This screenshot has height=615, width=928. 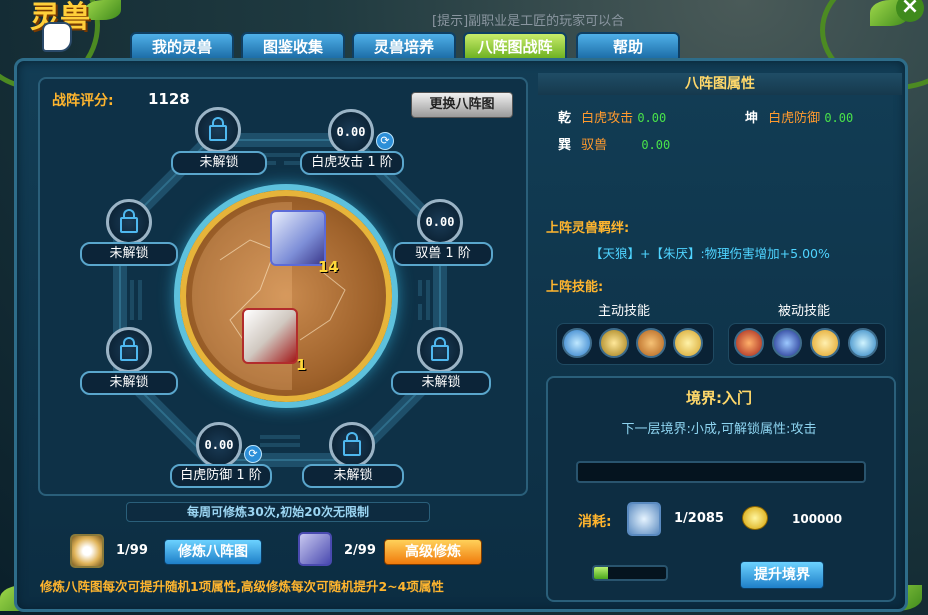 What do you see at coordinates (270, 336) in the screenshot?
I see `pet-zhuyan-avatar` at bounding box center [270, 336].